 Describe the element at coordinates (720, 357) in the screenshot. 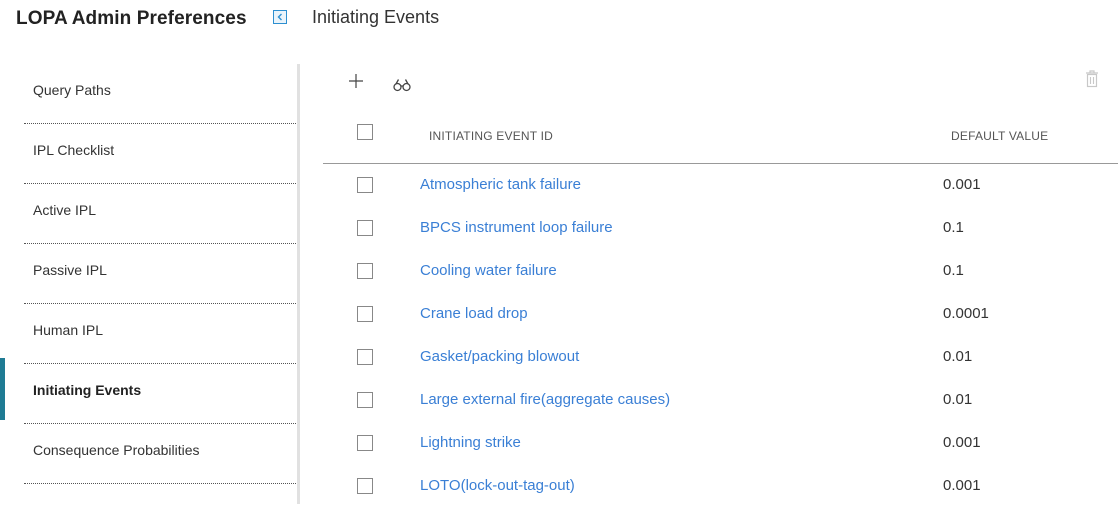

I see `table-row: Gasket/packing blowout 0.01` at that location.